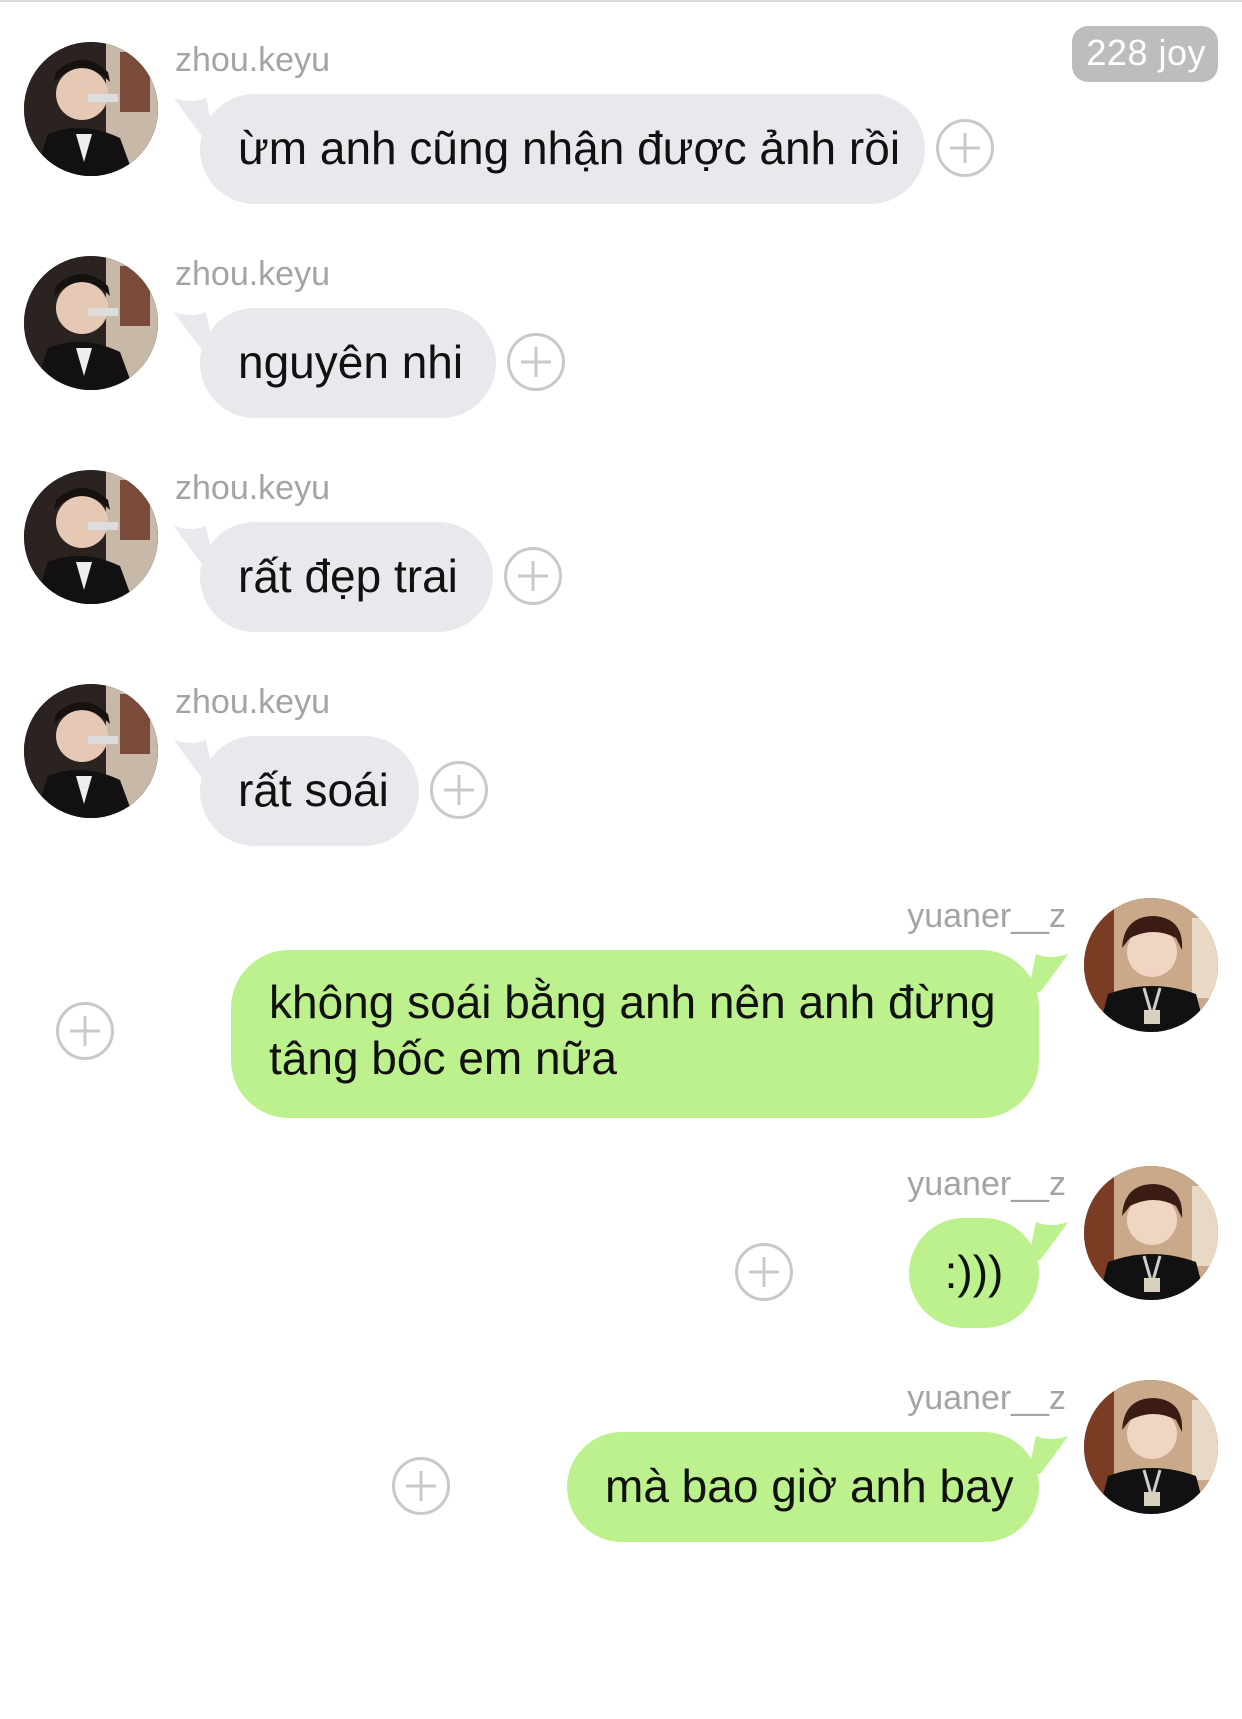 Image resolution: width=1242 pixels, height=1719 pixels. I want to click on message-line: tâng bốc em nữa, so click(443, 1058).